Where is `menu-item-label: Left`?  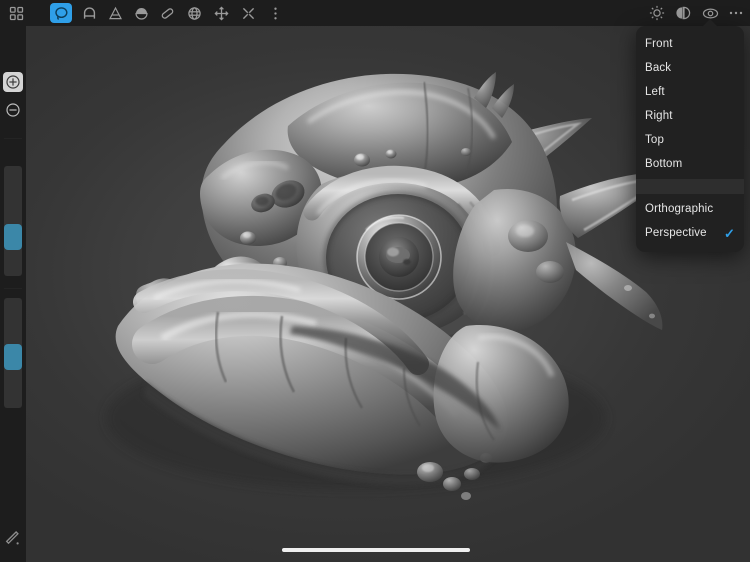
menu-item-label: Left is located at coordinates (655, 92).